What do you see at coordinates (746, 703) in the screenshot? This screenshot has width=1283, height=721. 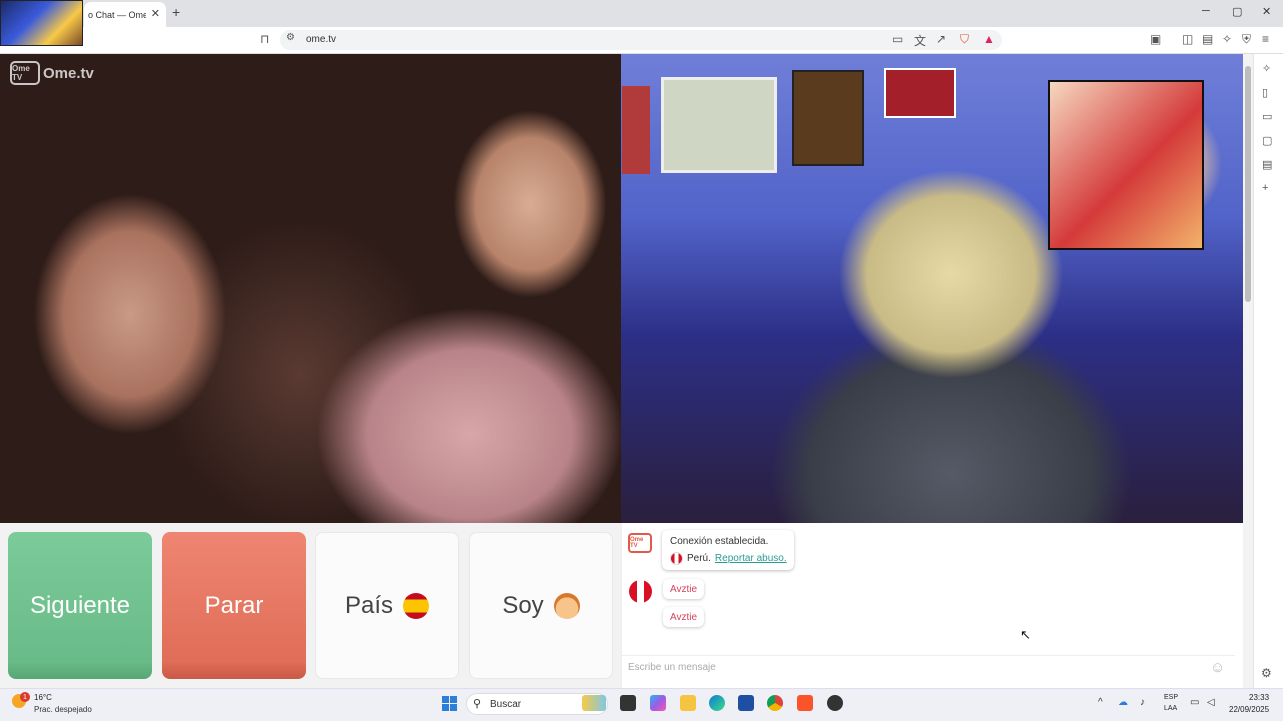 I see `store-icon` at bounding box center [746, 703].